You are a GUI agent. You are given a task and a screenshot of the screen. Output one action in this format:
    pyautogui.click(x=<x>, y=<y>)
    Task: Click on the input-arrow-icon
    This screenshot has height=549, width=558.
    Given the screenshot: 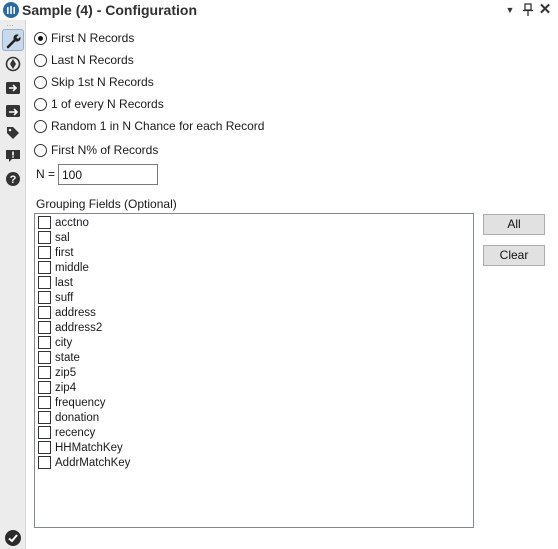 What is the action you would take?
    pyautogui.click(x=13, y=88)
    